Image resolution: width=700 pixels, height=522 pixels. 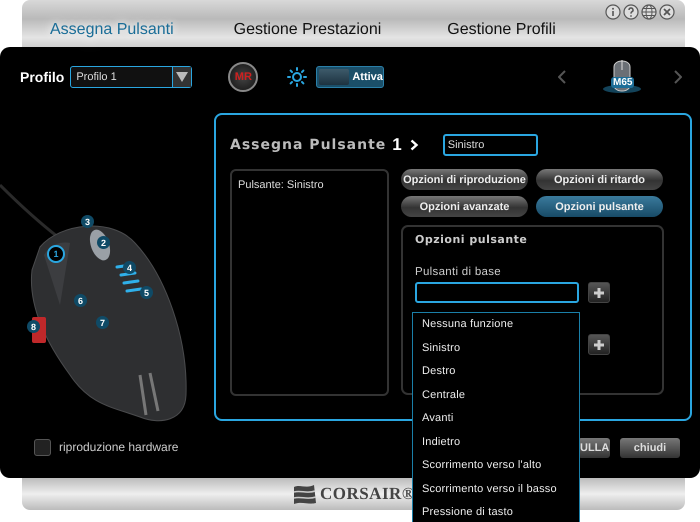 I want to click on caret-icon, so click(x=182, y=77).